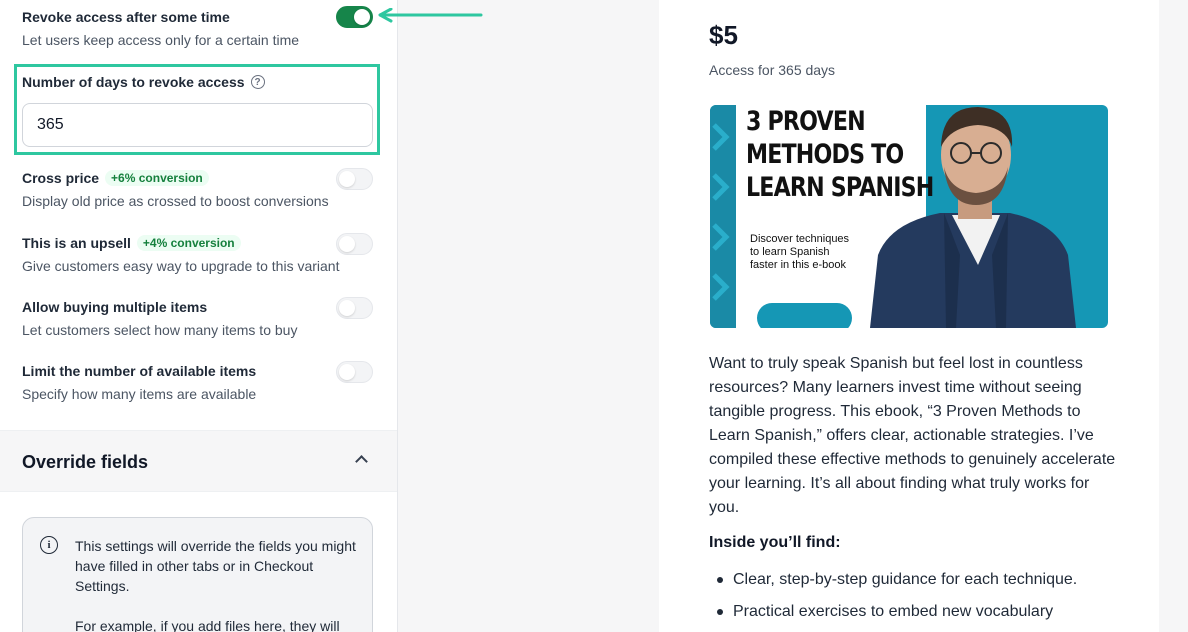 The width and height of the screenshot is (1188, 632). I want to click on limit-items-toggle, so click(354, 372).